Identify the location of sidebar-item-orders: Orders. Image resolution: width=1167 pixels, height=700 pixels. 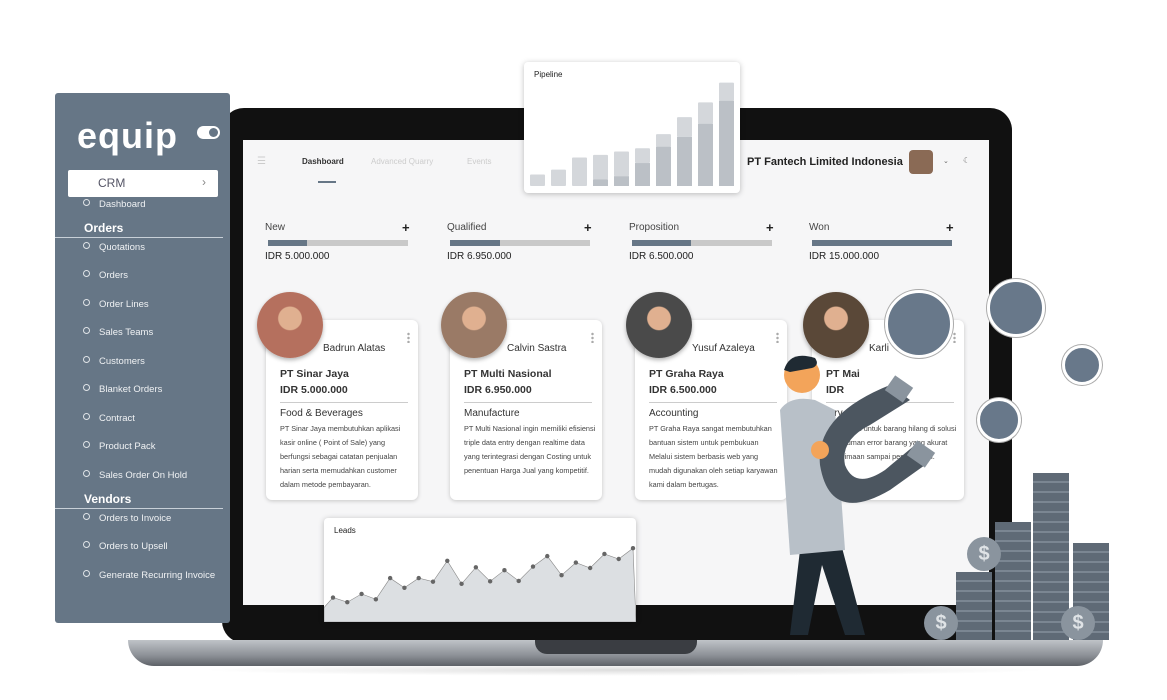
(105, 275).